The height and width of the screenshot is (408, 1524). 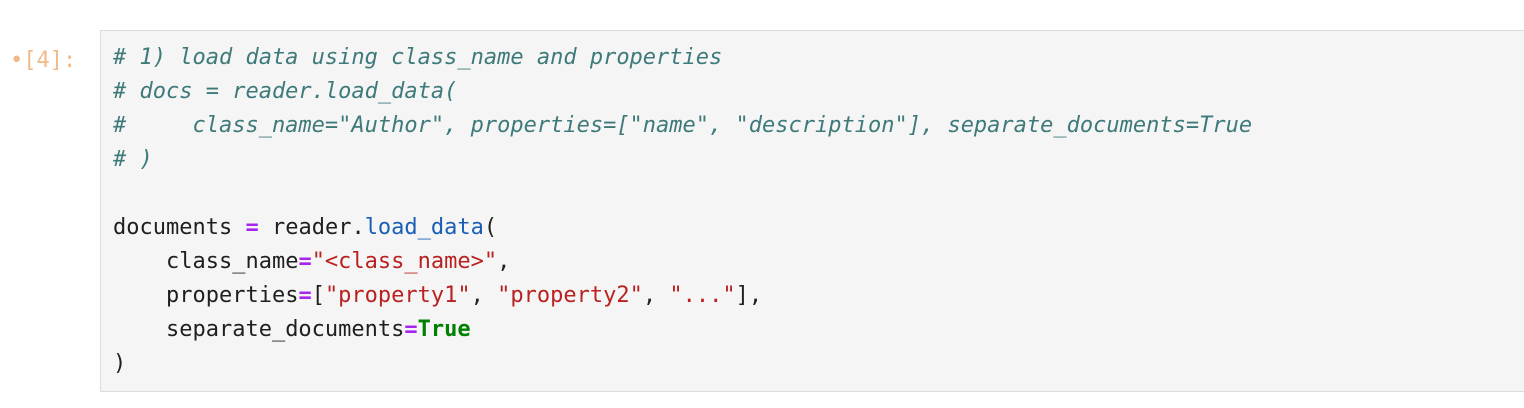 I want to click on code-line-6: documents = reader.load_data(, so click(x=682, y=228).